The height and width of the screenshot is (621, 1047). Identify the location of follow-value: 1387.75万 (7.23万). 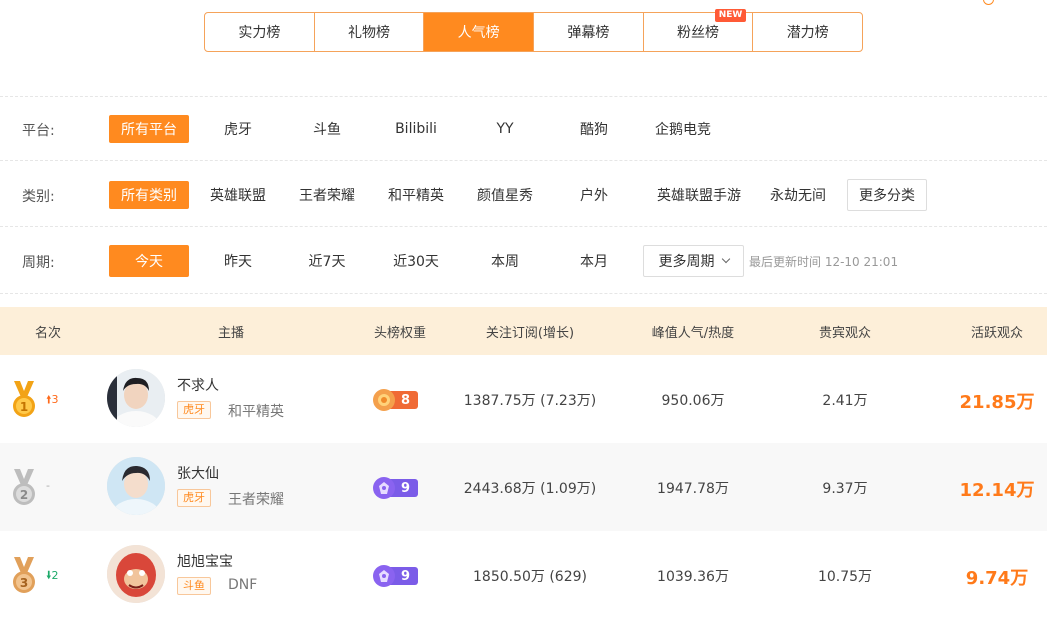
(530, 401).